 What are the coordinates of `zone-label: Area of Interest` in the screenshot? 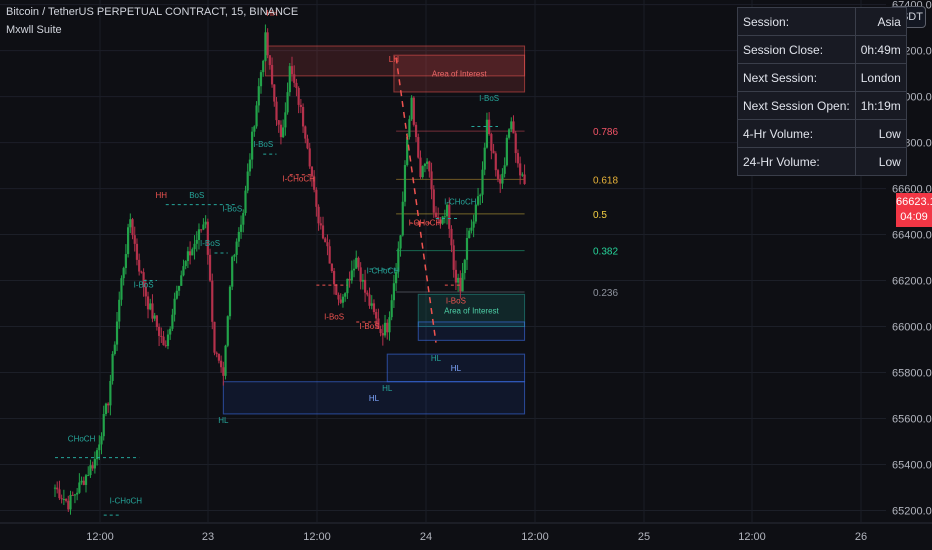 It's located at (459, 74).